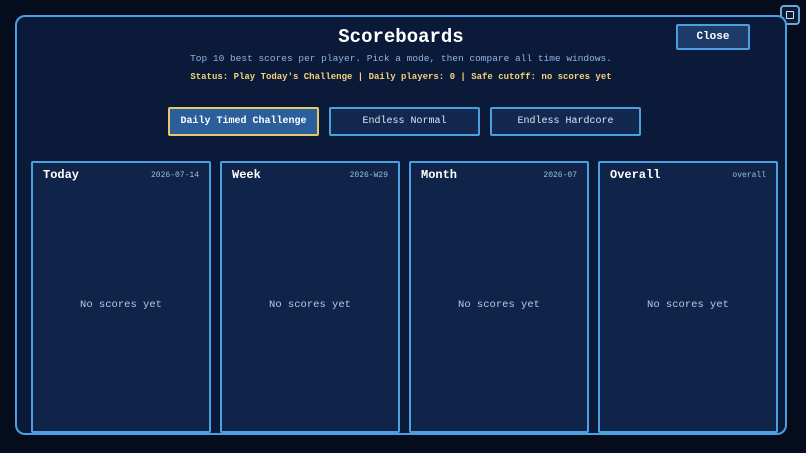 Image resolution: width=806 pixels, height=453 pixels. What do you see at coordinates (635, 175) in the screenshot?
I see `board-title: Overall` at bounding box center [635, 175].